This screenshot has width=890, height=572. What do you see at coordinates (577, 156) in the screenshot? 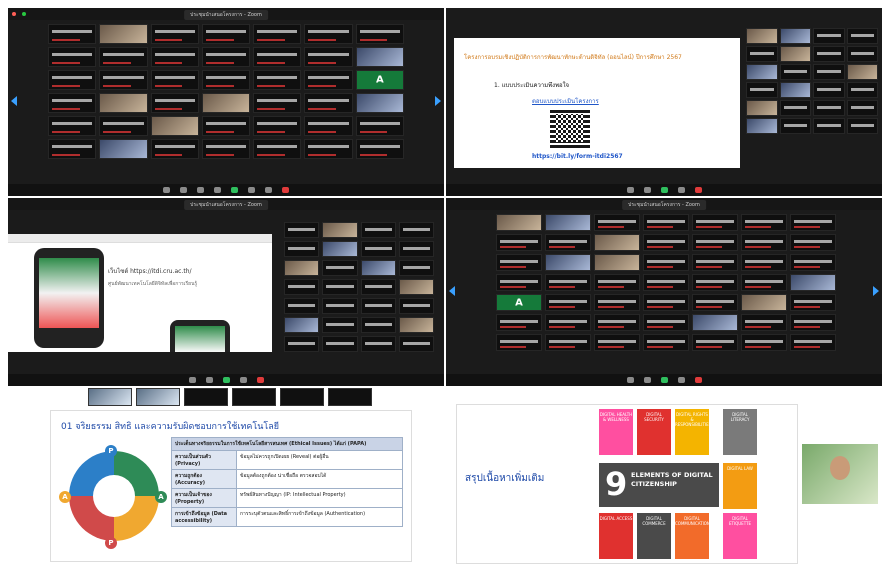
I see `survey-short-url: https://bit.ly/form-itdi2567` at bounding box center [577, 156].